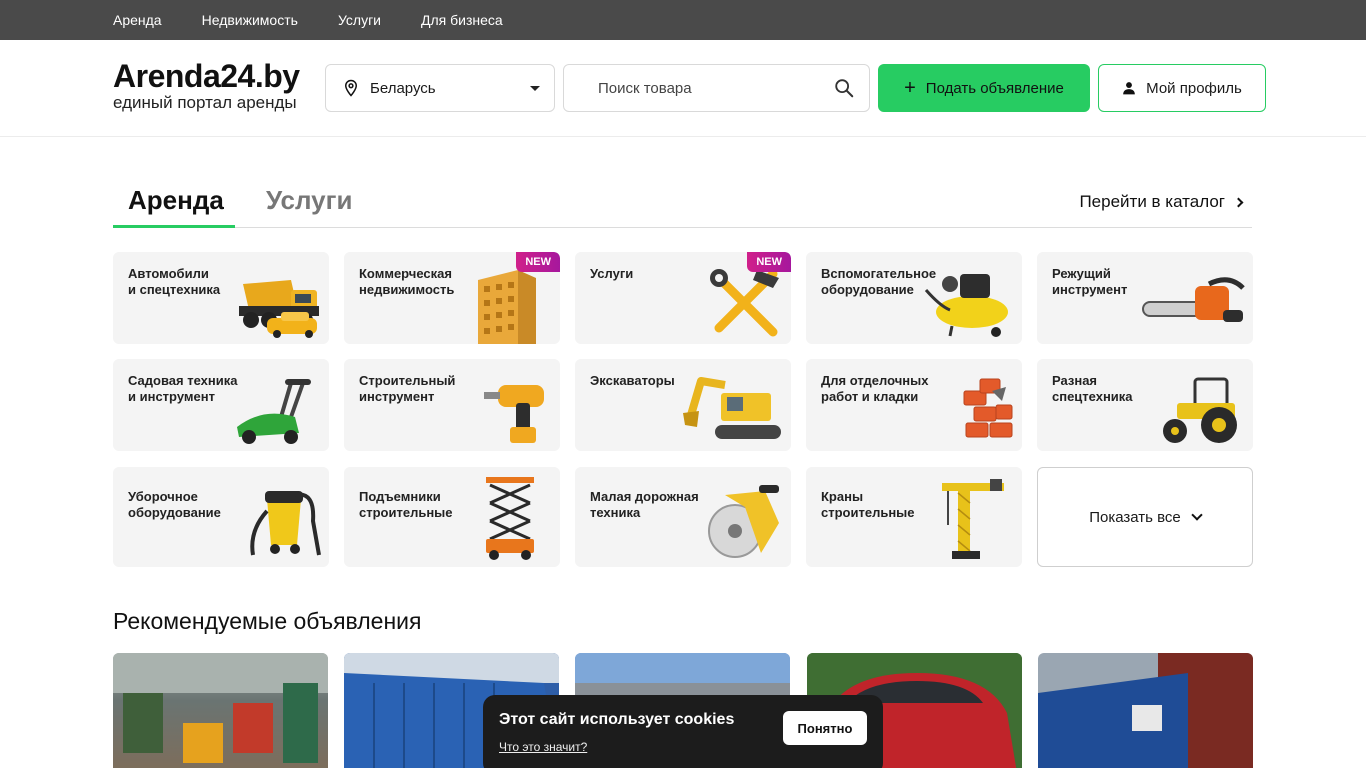 The height and width of the screenshot is (768, 1366). I want to click on cookie-info-link: Что это значит?, so click(543, 747).